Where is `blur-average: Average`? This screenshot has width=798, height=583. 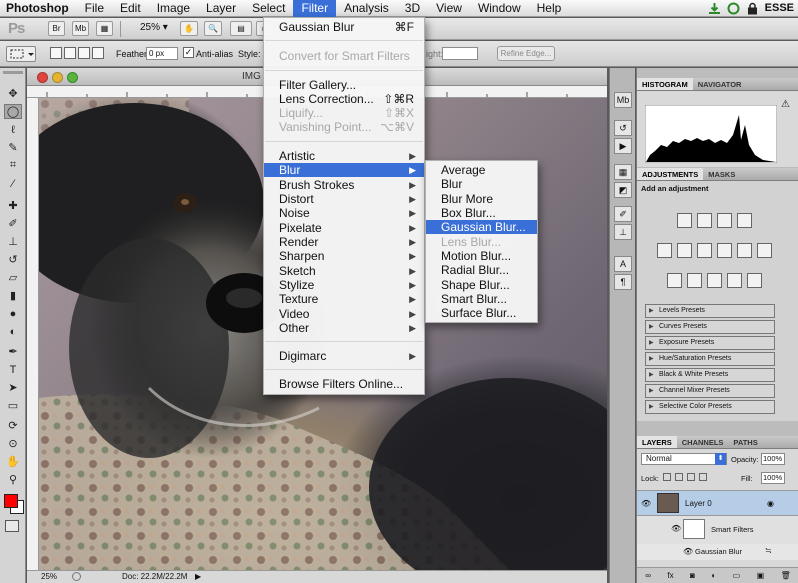 blur-average: Average is located at coordinates (481, 170).